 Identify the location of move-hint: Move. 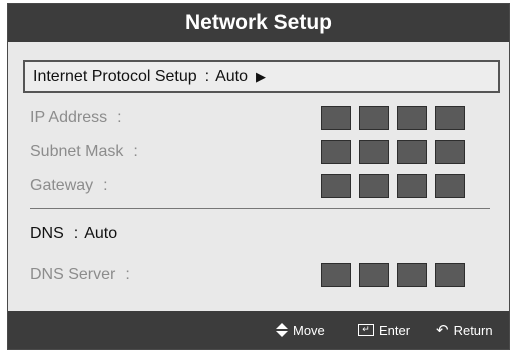
(300, 330).